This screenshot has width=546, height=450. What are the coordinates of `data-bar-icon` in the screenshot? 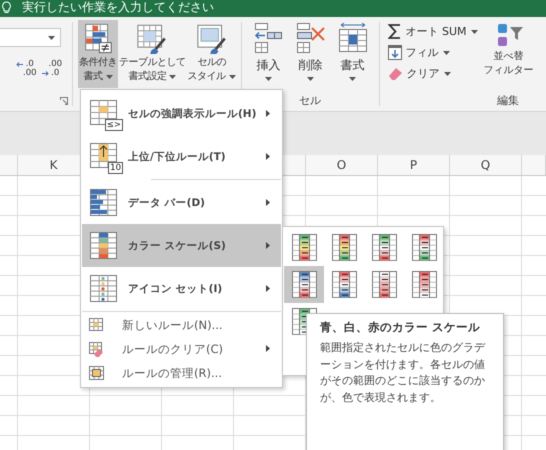 It's located at (105, 202).